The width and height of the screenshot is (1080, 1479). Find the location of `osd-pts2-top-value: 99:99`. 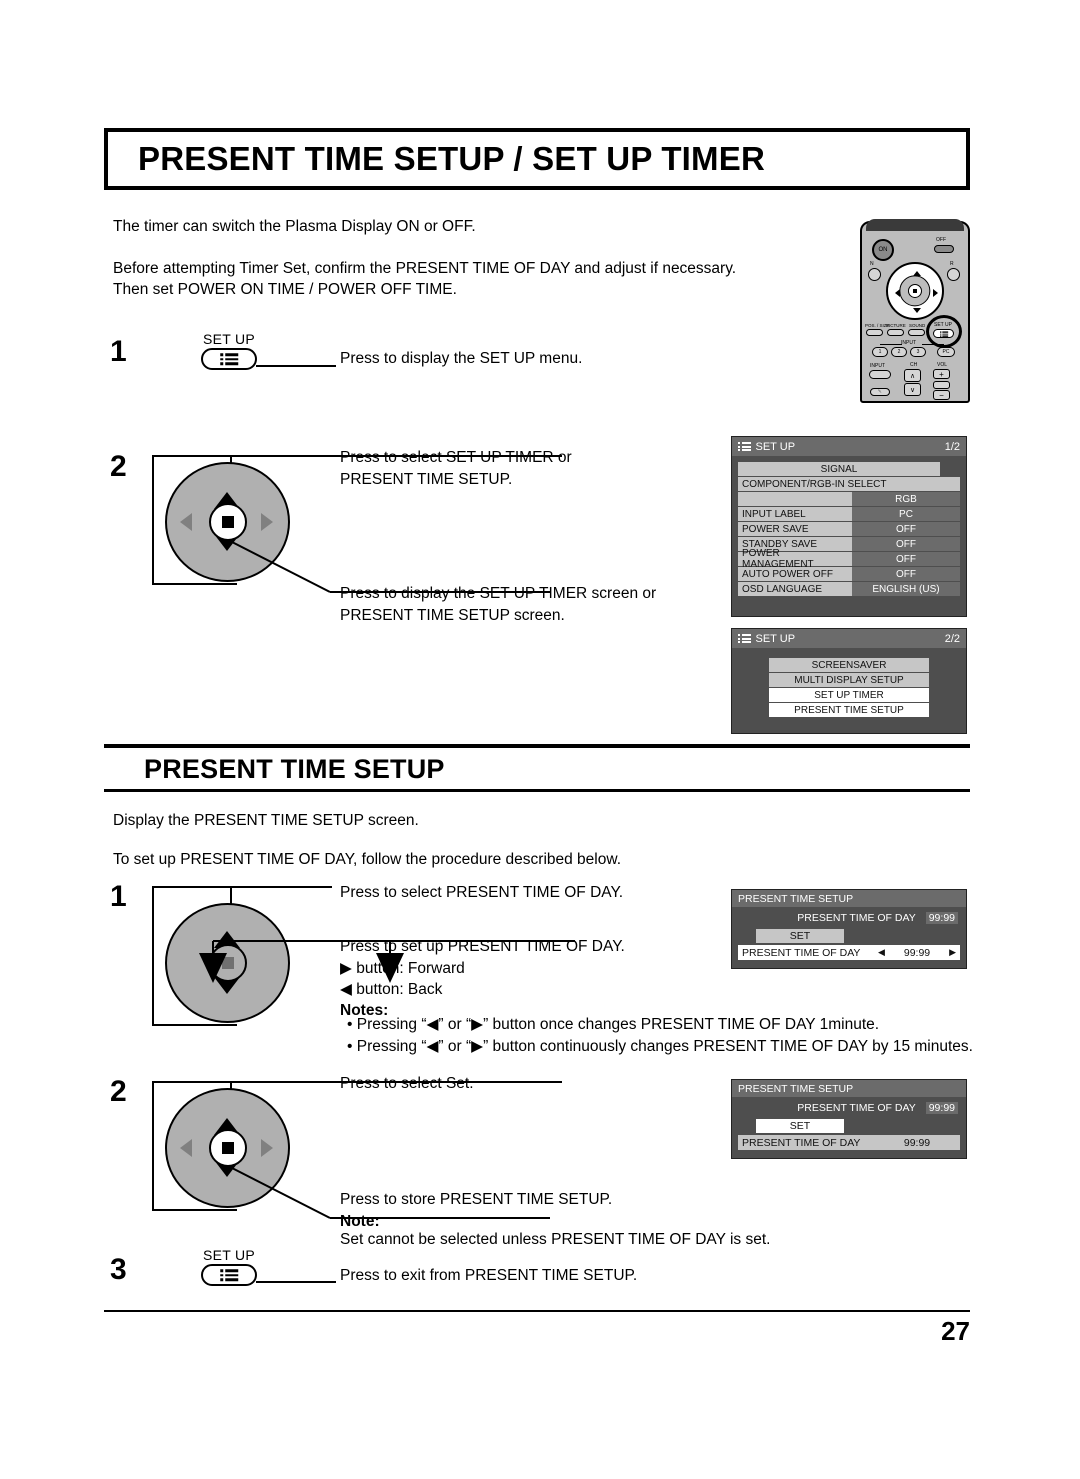

osd-pts2-top-value: 99:99 is located at coordinates (941, 1108).